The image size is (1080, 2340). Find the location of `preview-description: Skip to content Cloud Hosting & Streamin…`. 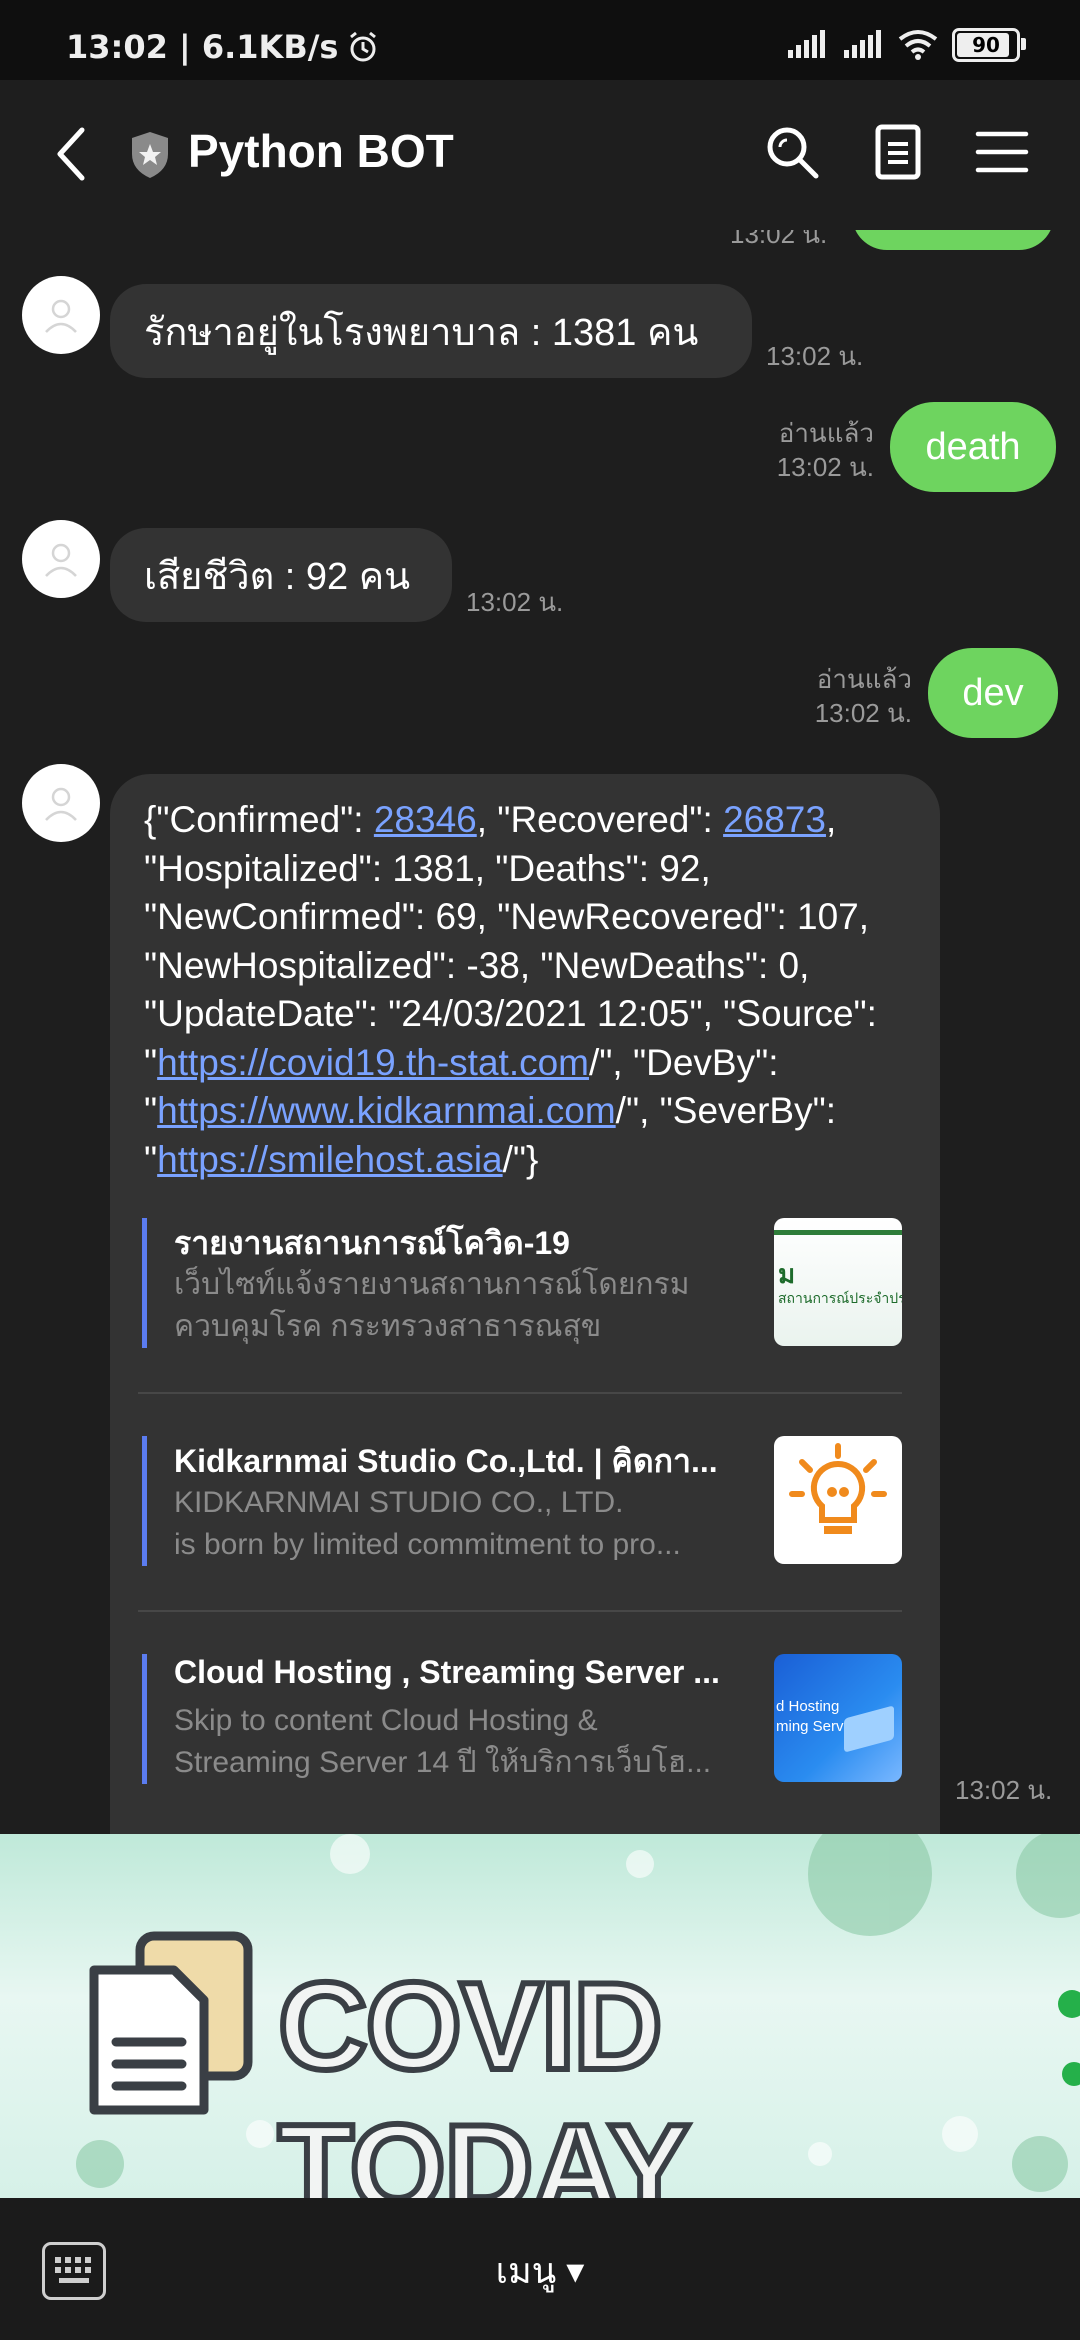

preview-description: Skip to content Cloud Hosting & Streamin… is located at coordinates (443, 1741).